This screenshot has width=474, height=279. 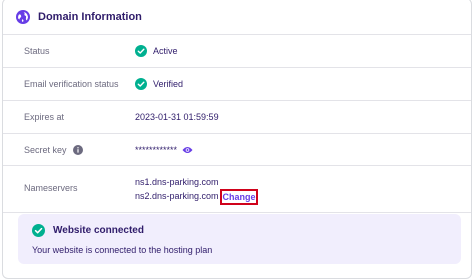 What do you see at coordinates (177, 189) in the screenshot?
I see `nameserver-list: ns1.dns-parking.com ns2.dns-parking.com` at bounding box center [177, 189].